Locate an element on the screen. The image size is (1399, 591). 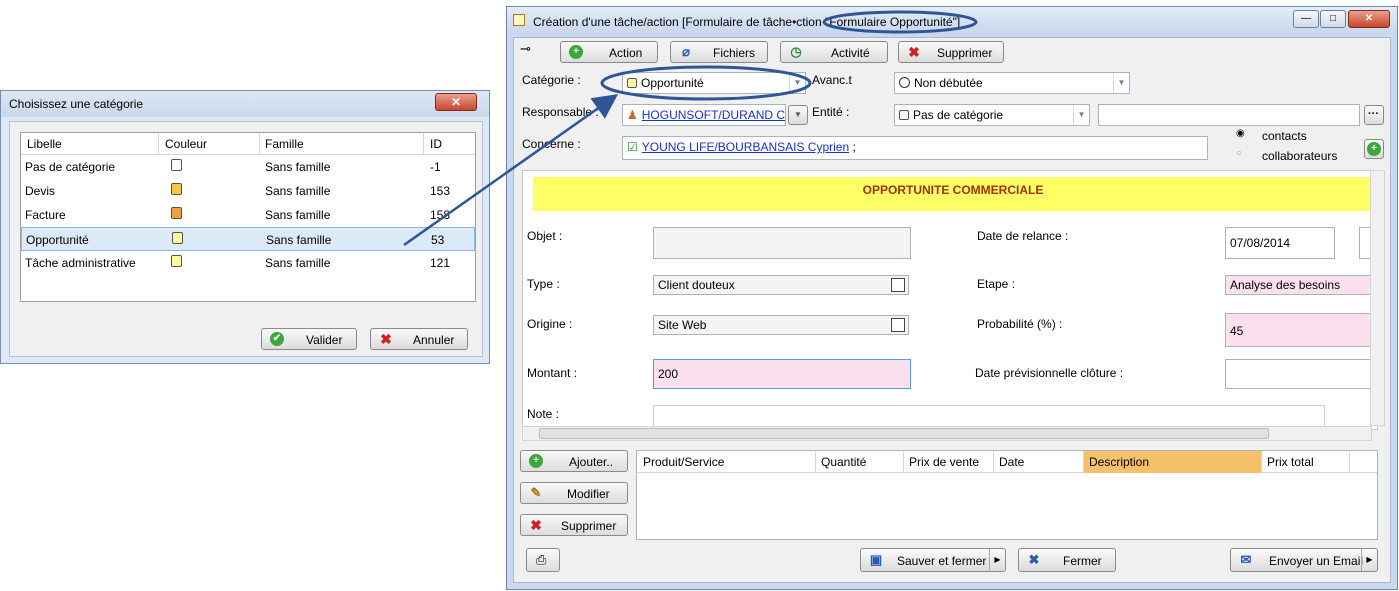
status-circle-icon is located at coordinates (904, 82).